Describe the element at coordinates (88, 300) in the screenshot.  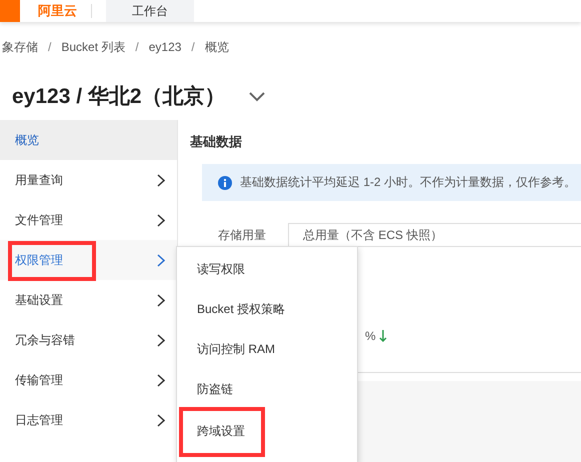
I see `sidebar-item: 基础设置` at that location.